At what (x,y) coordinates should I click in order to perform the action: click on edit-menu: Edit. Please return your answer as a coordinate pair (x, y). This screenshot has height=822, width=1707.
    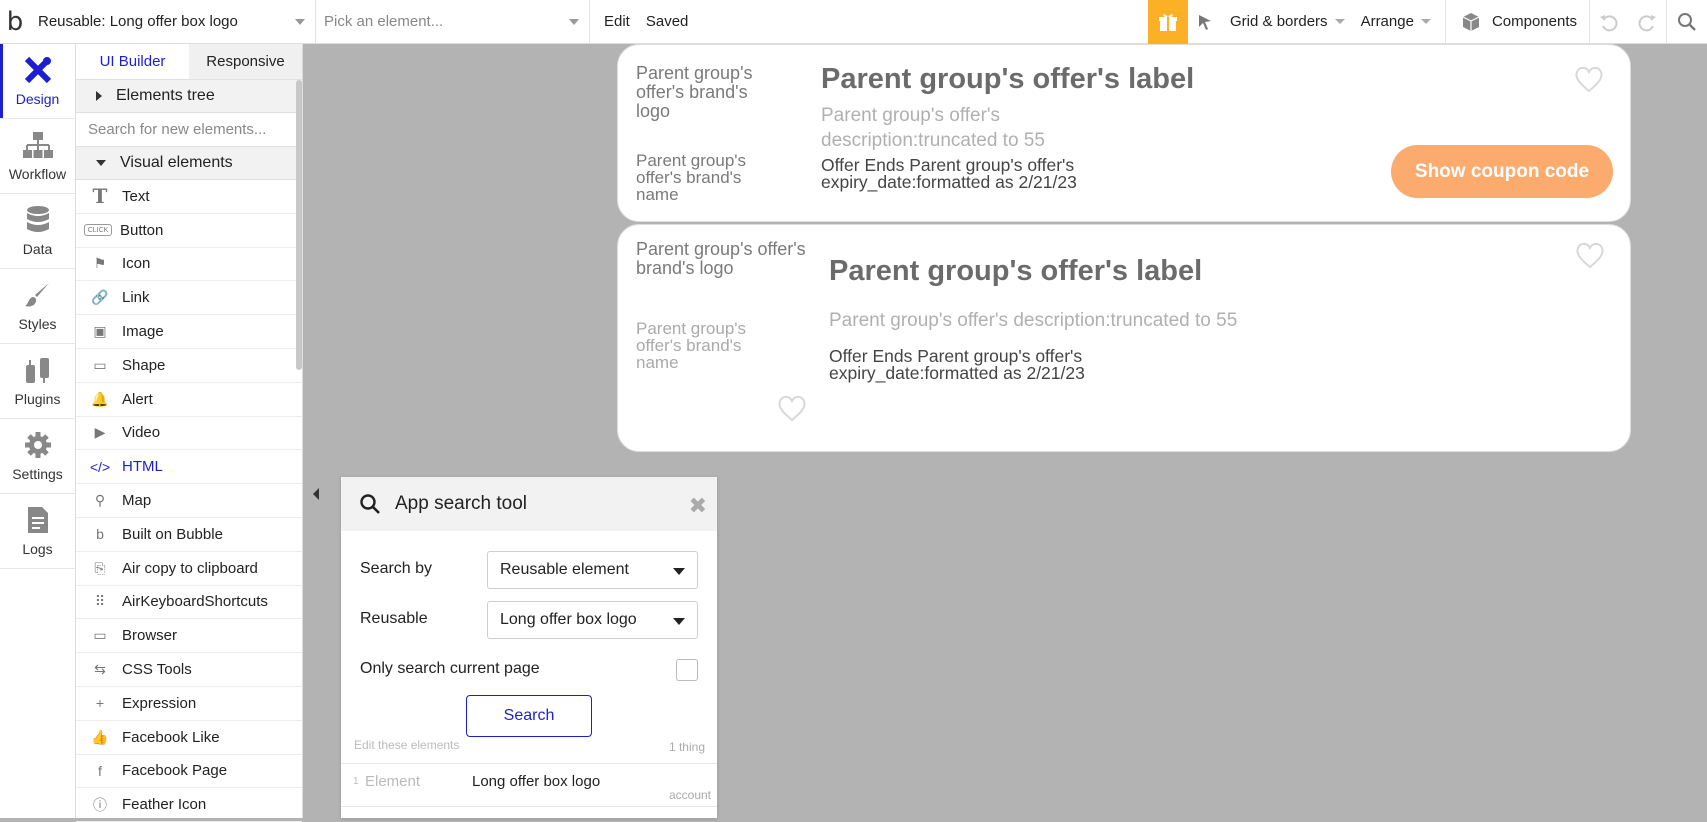
    Looking at the image, I should click on (617, 22).